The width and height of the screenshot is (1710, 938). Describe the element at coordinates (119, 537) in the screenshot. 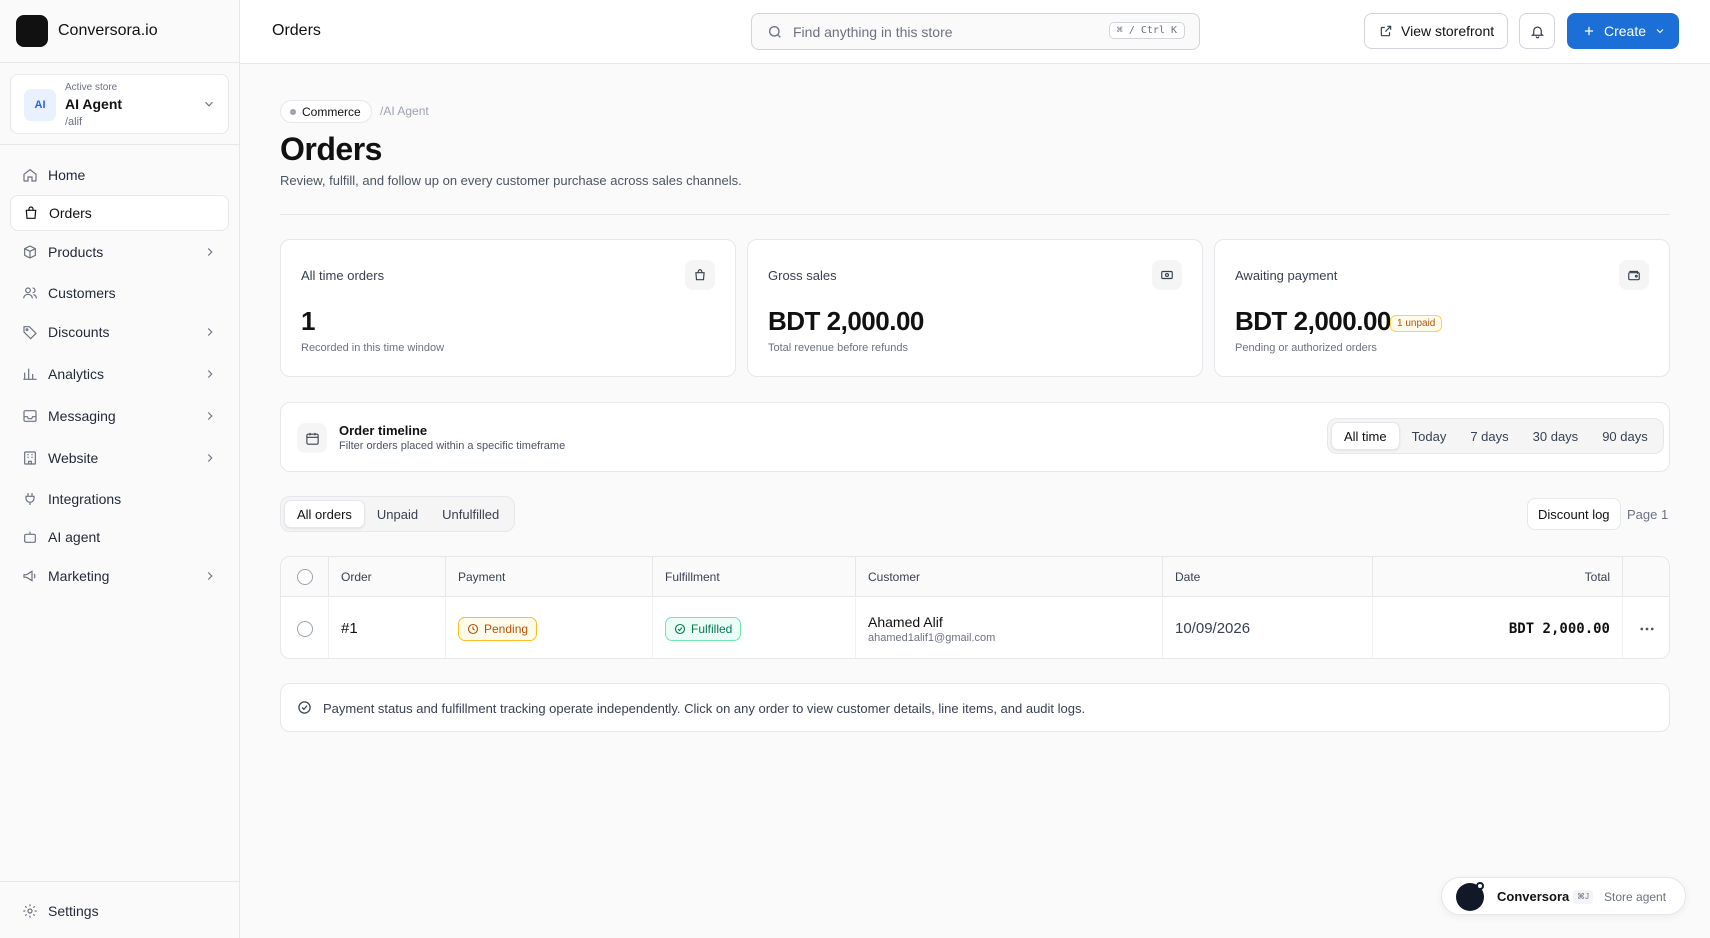

I see `sidebar-item-ai-agent: AI agent` at that location.